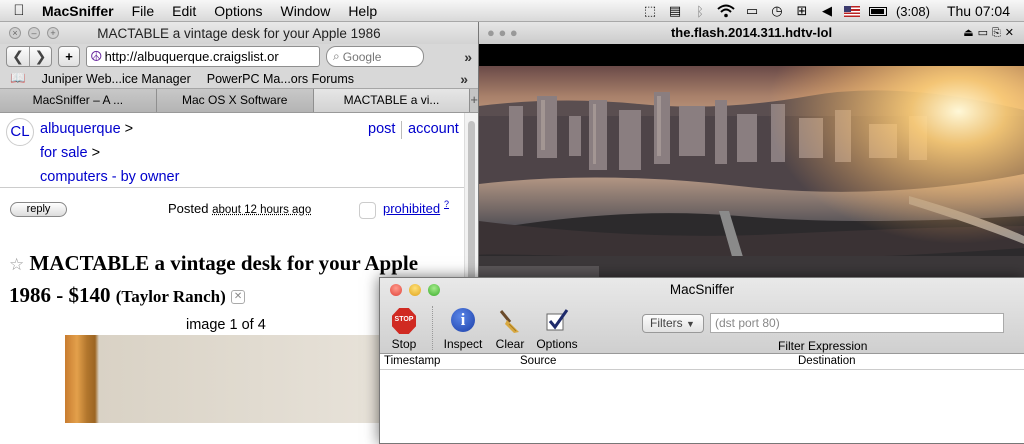 This screenshot has height=444, width=1024. I want to click on volume-icon: ◀, so click(827, 11).